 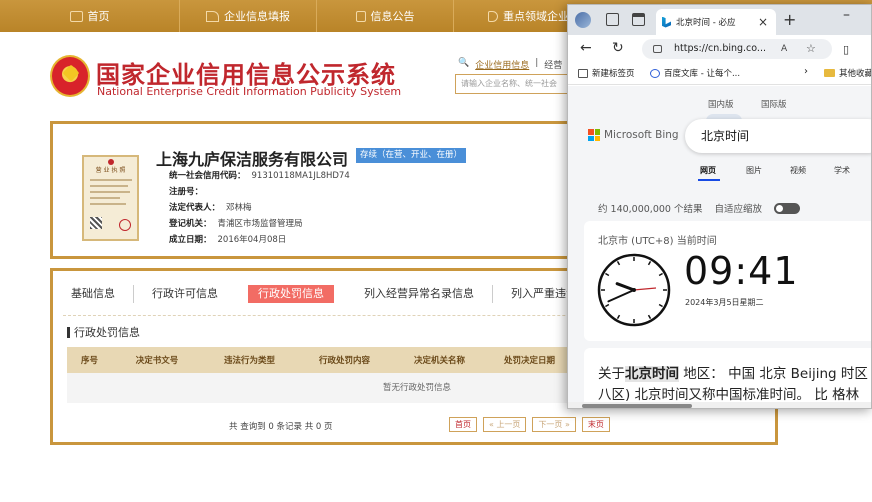 What do you see at coordinates (778, 136) in the screenshot?
I see `bing-search-input: 北京时间` at bounding box center [778, 136].